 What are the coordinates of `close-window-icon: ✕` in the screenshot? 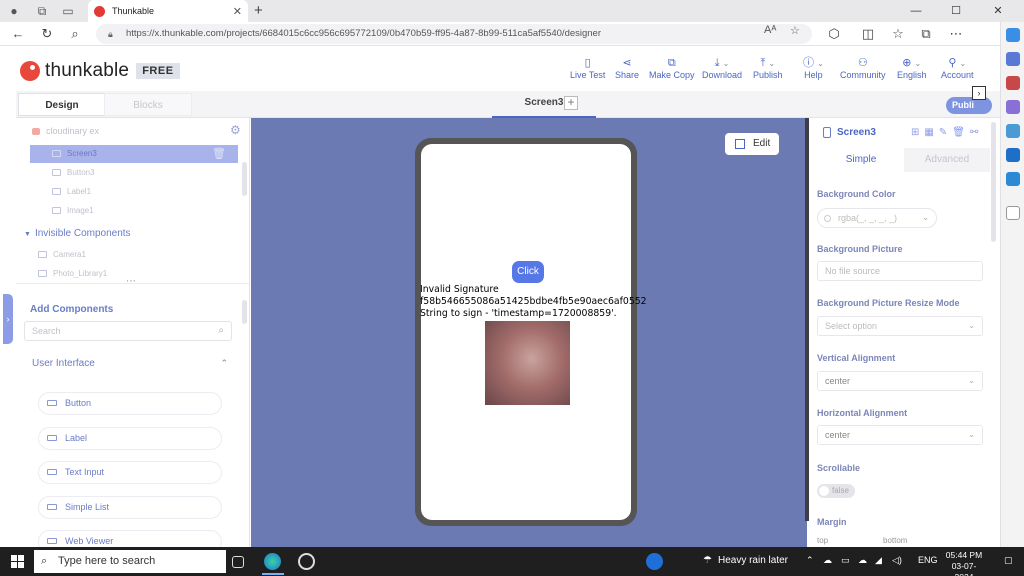 It's located at (998, 11).